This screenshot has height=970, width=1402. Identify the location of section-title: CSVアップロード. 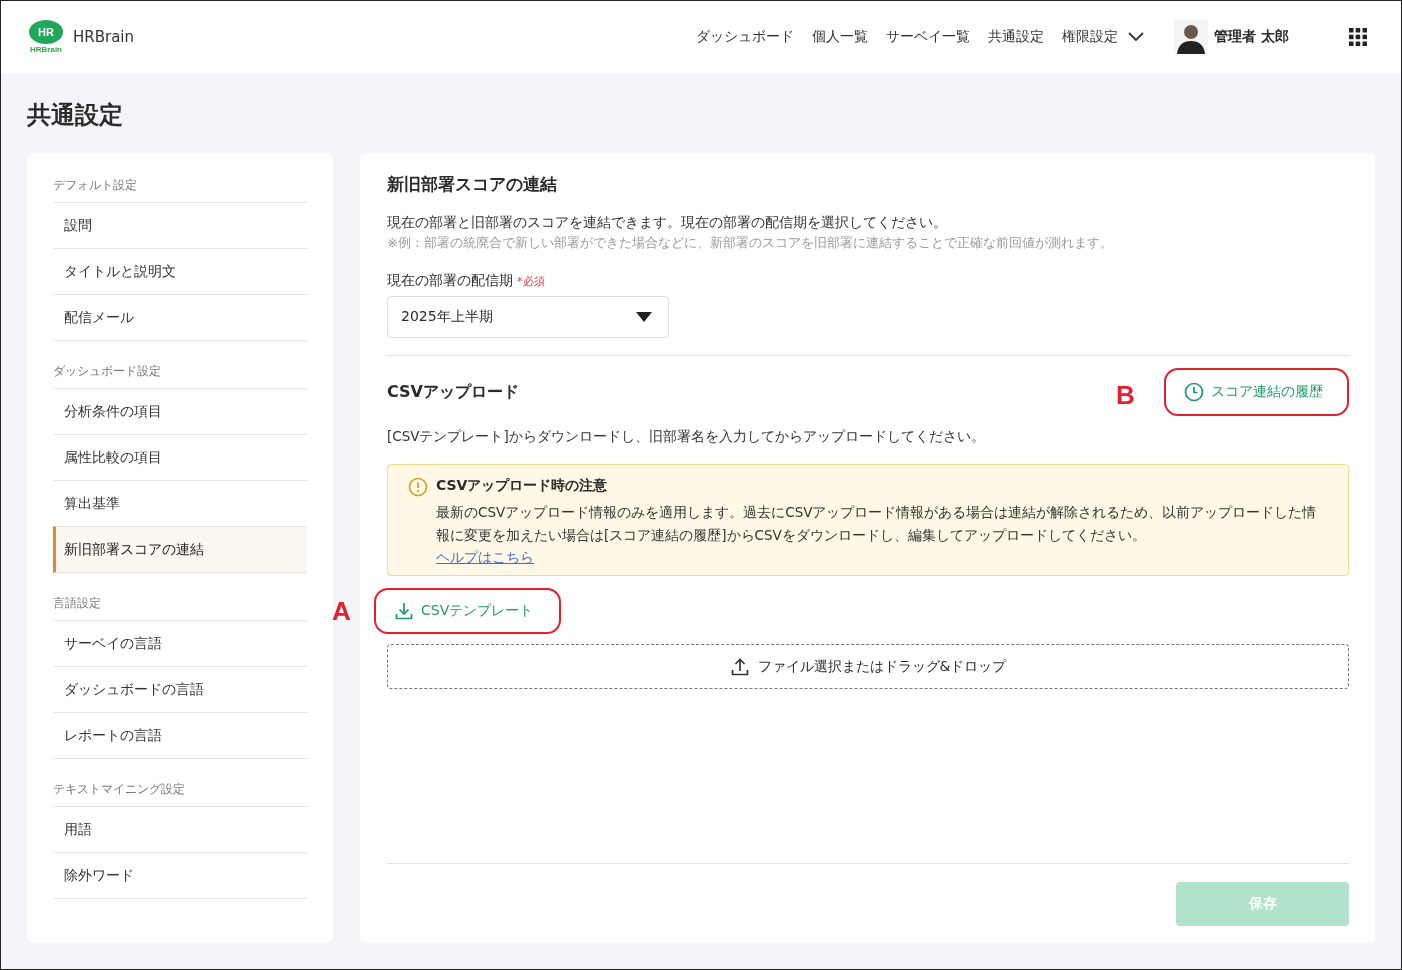
(453, 392).